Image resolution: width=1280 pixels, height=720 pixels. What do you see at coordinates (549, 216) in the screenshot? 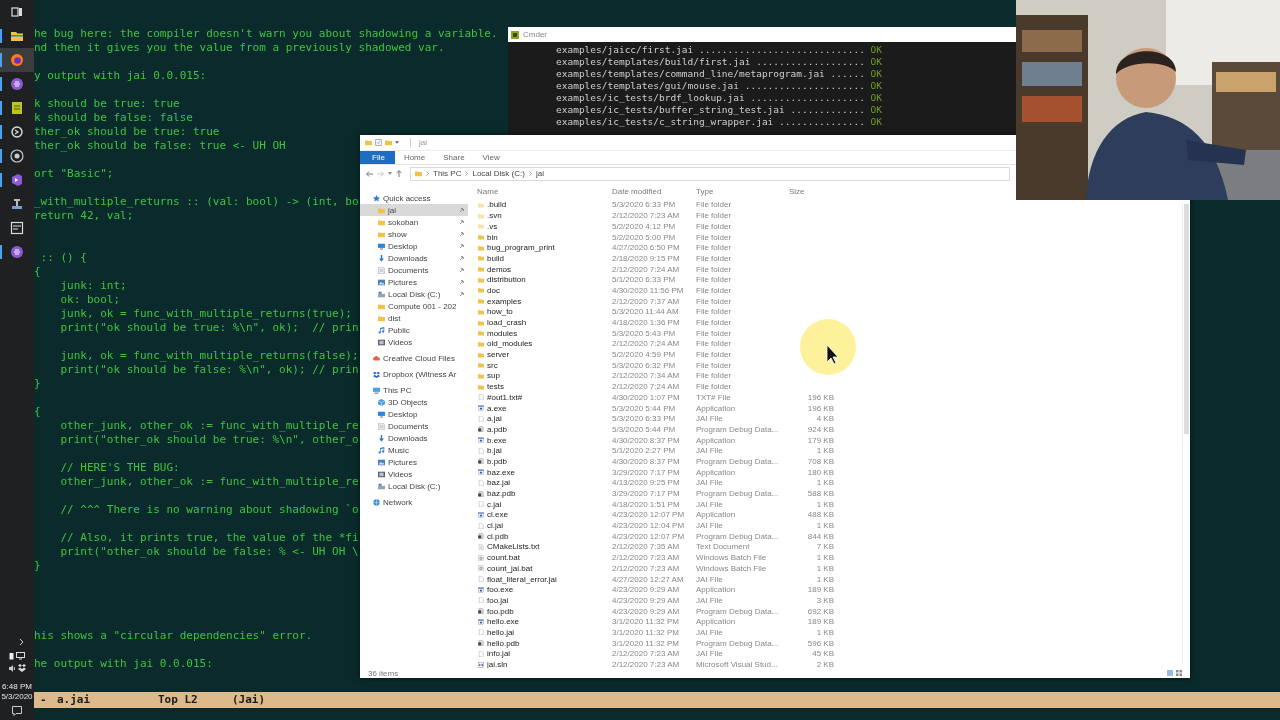
I see `file-name: .svn` at bounding box center [549, 216].